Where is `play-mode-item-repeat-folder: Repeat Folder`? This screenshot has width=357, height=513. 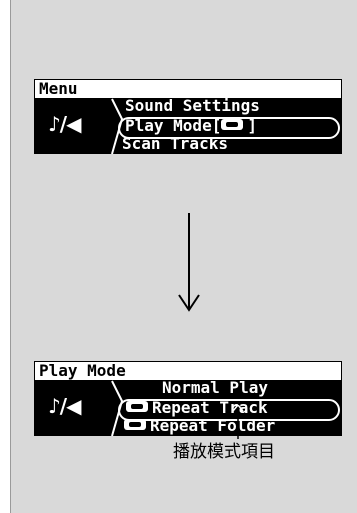 play-mode-item-repeat-folder: Repeat Folder is located at coordinates (199, 426).